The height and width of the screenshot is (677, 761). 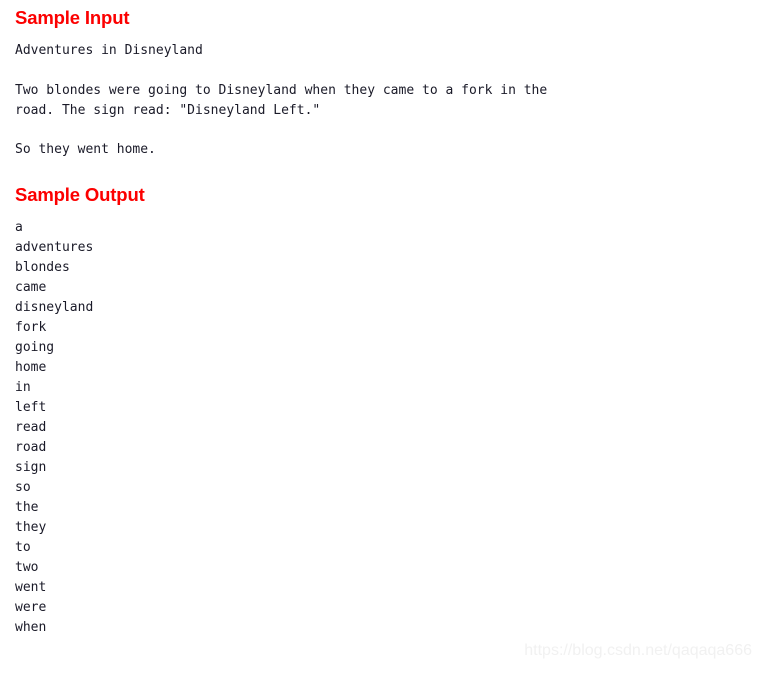 What do you see at coordinates (31, 627) in the screenshot?
I see `list-item: when` at bounding box center [31, 627].